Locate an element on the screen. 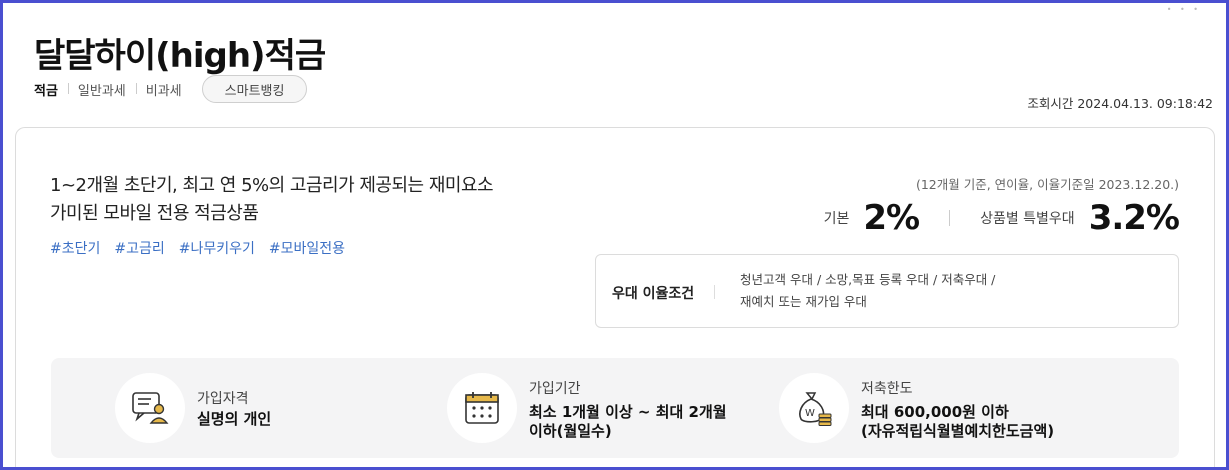 The width and height of the screenshot is (1229, 470). rate-row: 기본 2% 상품별 특별우대 3.2% is located at coordinates (1001, 218).